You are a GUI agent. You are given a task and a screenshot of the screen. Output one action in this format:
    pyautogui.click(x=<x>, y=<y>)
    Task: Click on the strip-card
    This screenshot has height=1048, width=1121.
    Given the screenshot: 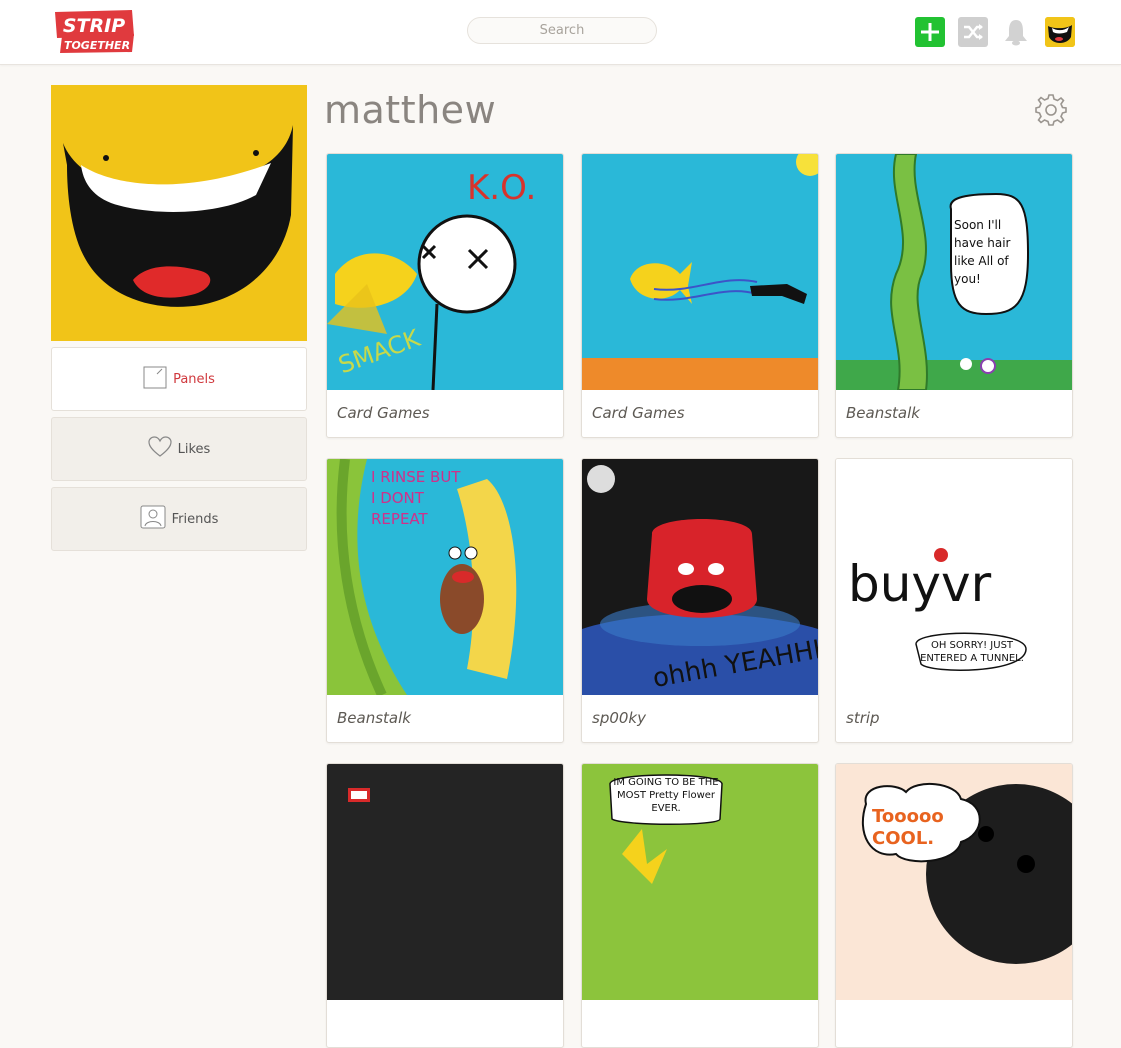 What is the action you would take?
    pyautogui.click(x=445, y=905)
    